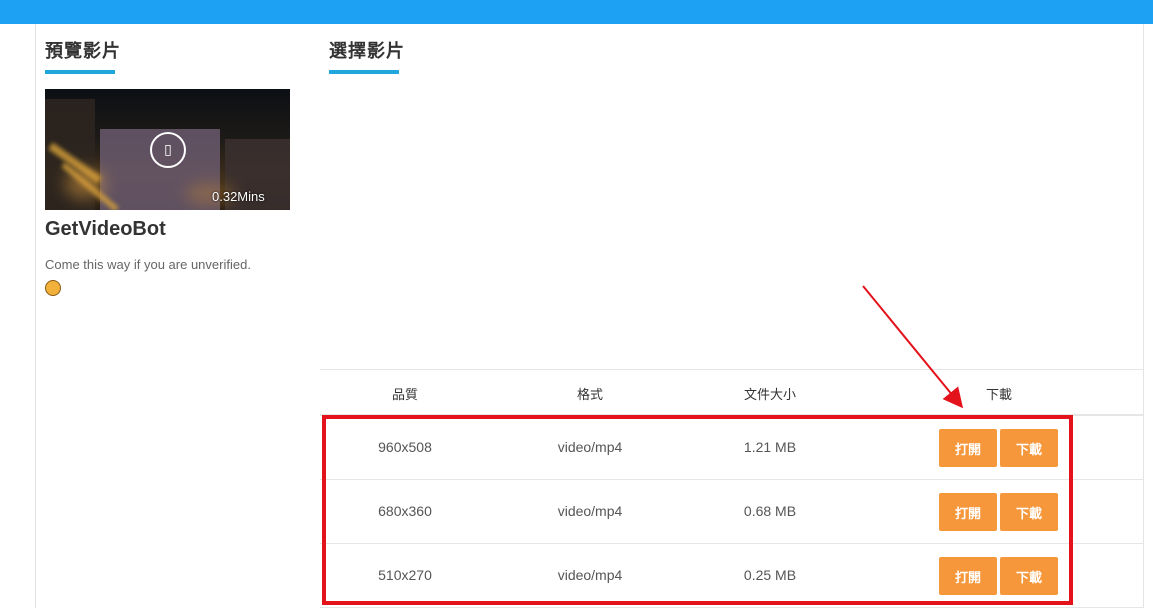 The height and width of the screenshot is (608, 1153). I want to click on hand-emoji-icon, so click(53, 288).